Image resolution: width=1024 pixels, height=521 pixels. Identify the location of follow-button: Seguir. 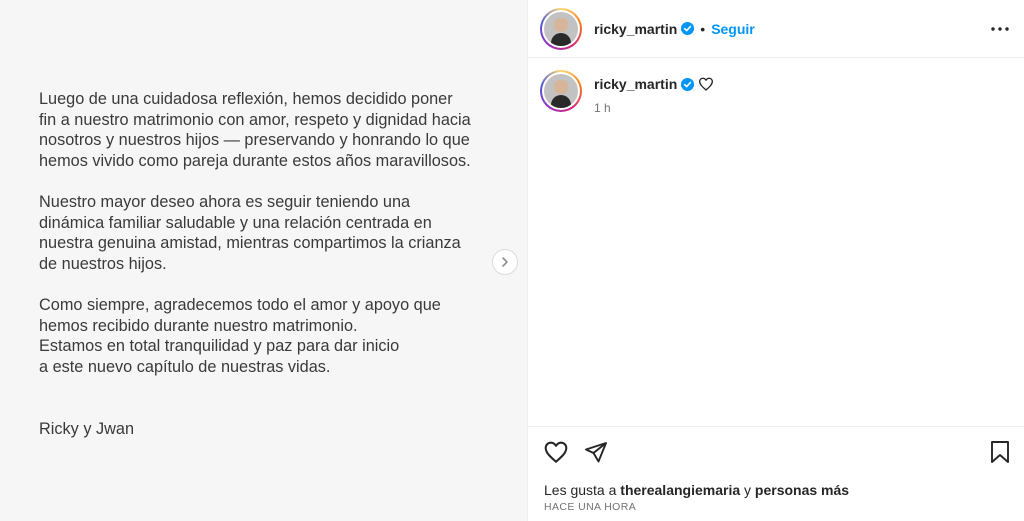
(733, 29).